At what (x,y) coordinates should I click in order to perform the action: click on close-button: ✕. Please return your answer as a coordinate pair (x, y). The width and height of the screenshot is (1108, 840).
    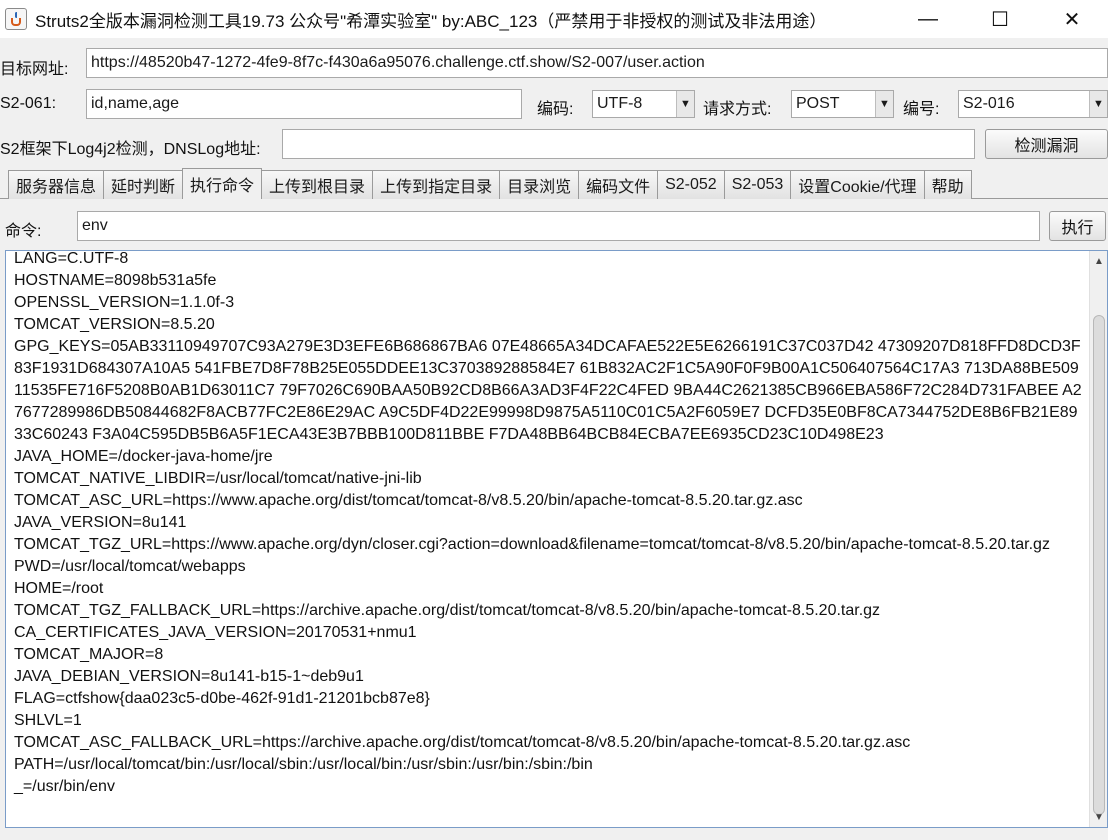
    Looking at the image, I should click on (1072, 19).